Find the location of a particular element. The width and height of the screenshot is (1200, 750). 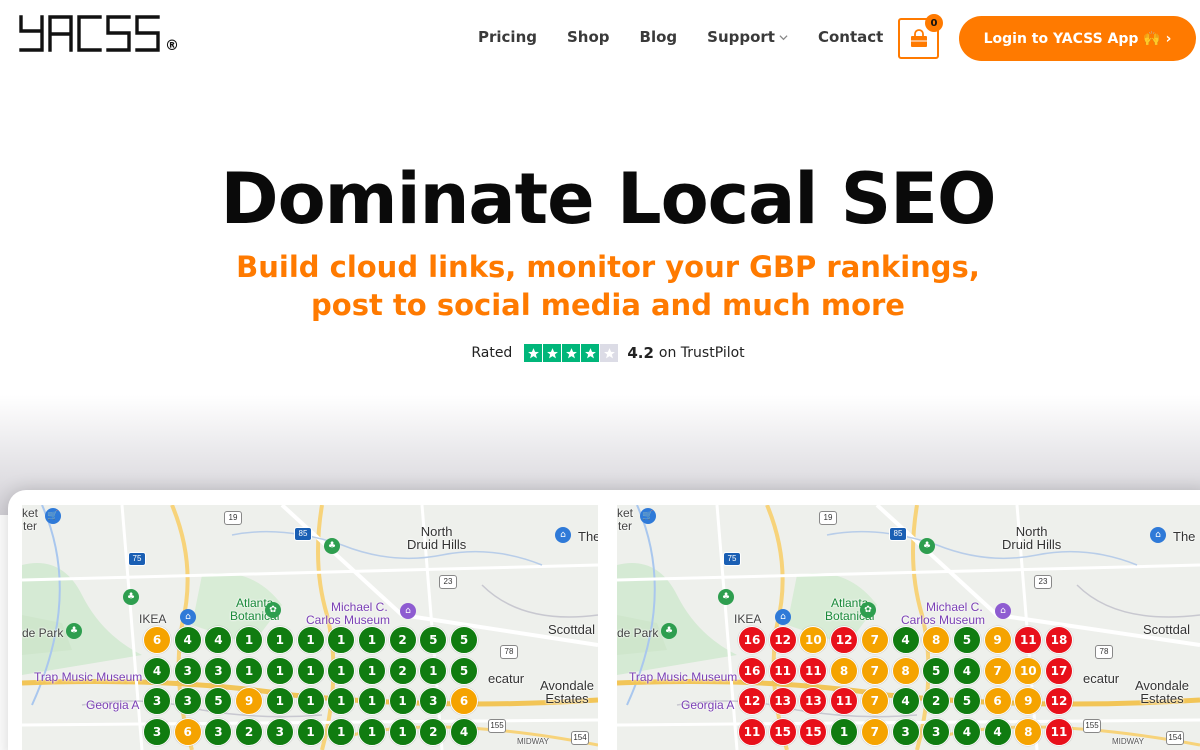

map-label-de-park: de Park is located at coordinates (638, 633).